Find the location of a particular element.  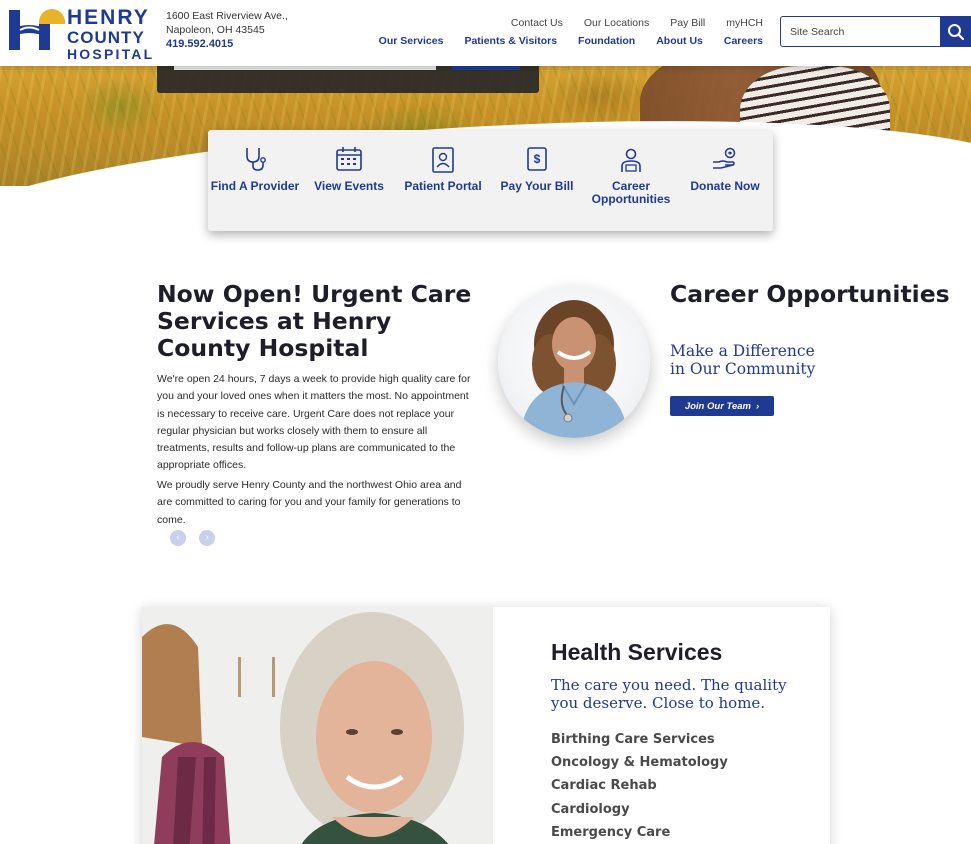

quick-link-label: Patient Portal is located at coordinates (443, 186).